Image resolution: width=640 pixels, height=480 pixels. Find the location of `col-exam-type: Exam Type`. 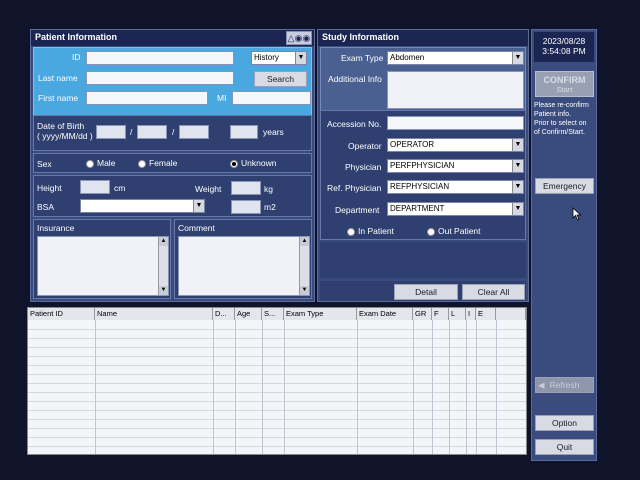

col-exam-type: Exam Type is located at coordinates (320, 314).